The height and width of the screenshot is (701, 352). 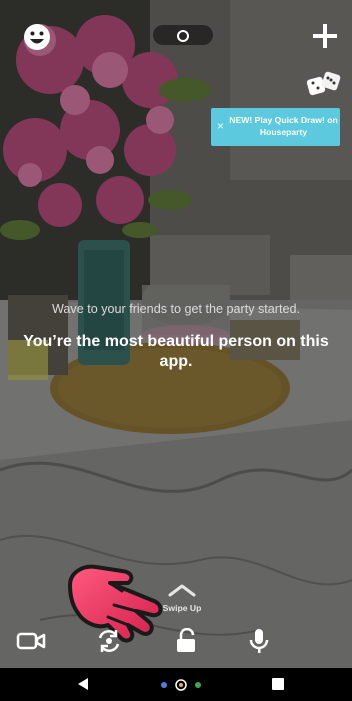 What do you see at coordinates (187, 641) in the screenshot?
I see `unlock-icon` at bounding box center [187, 641].